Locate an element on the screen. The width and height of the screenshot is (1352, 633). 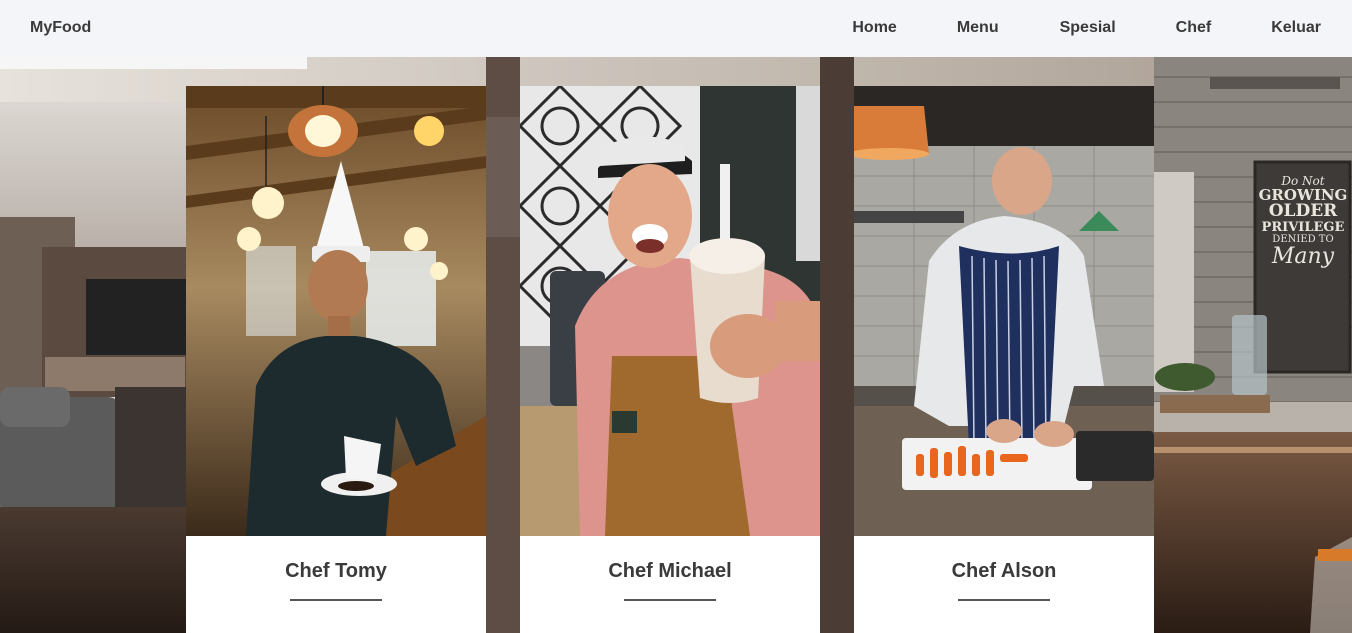
nav-link-home: Home is located at coordinates (874, 28).